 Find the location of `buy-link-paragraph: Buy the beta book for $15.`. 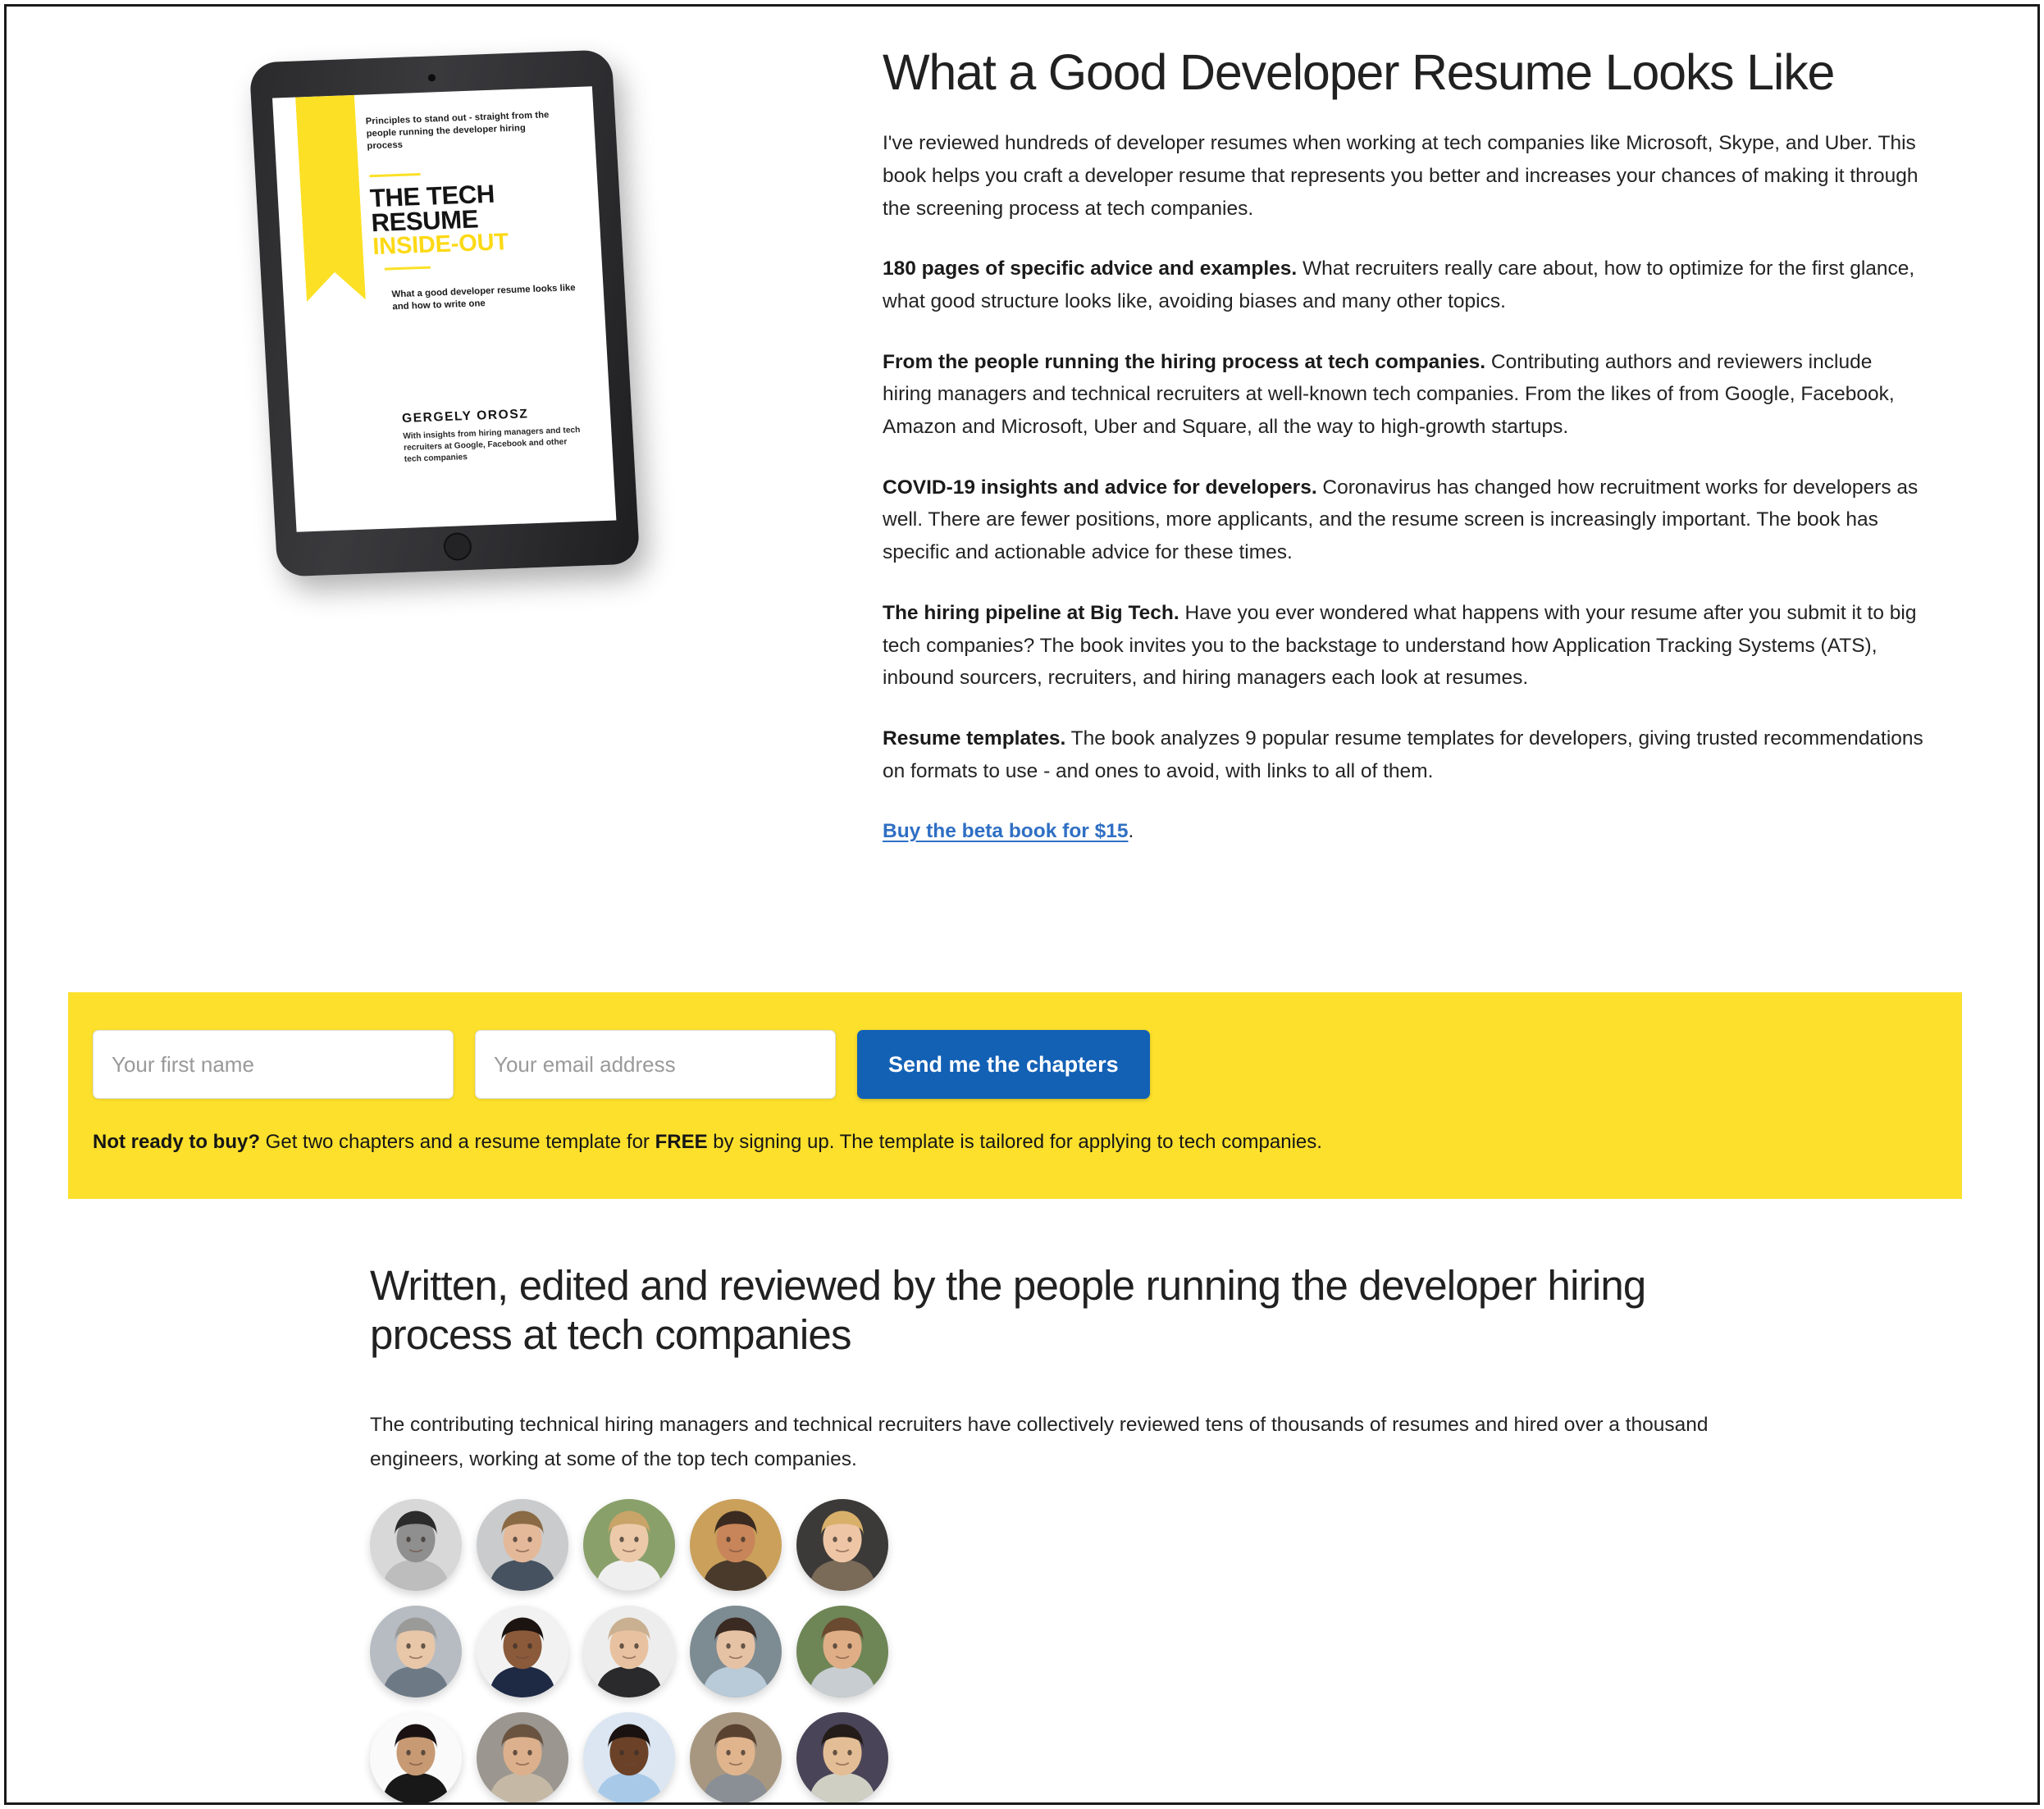

buy-link-paragraph: Buy the beta book for $15. is located at coordinates (1404, 831).